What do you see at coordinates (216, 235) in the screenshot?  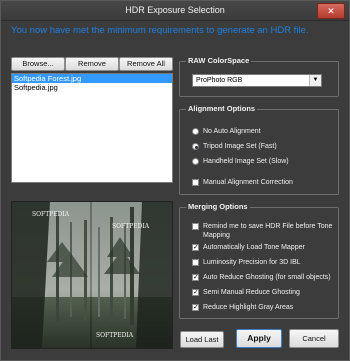 I see `checkbox-label: Mapping` at bounding box center [216, 235].